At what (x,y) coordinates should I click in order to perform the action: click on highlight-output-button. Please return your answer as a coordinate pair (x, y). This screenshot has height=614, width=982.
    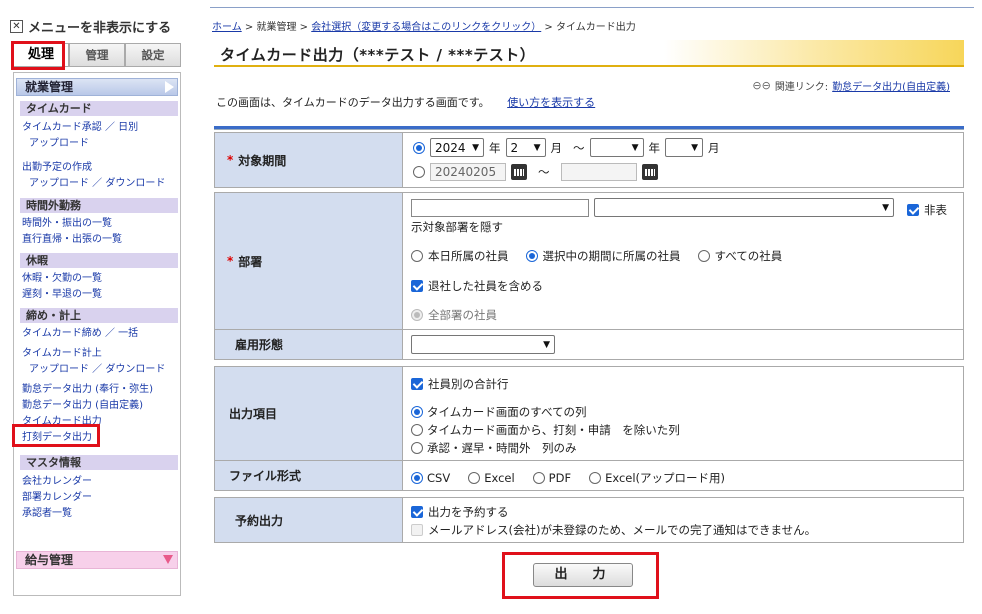
    Looking at the image, I should click on (580, 575).